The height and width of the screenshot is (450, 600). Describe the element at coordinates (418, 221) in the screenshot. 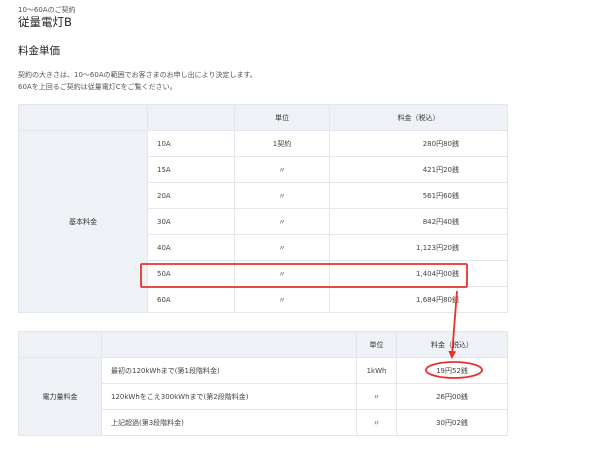

I see `price-cell: 842円40銭` at that location.